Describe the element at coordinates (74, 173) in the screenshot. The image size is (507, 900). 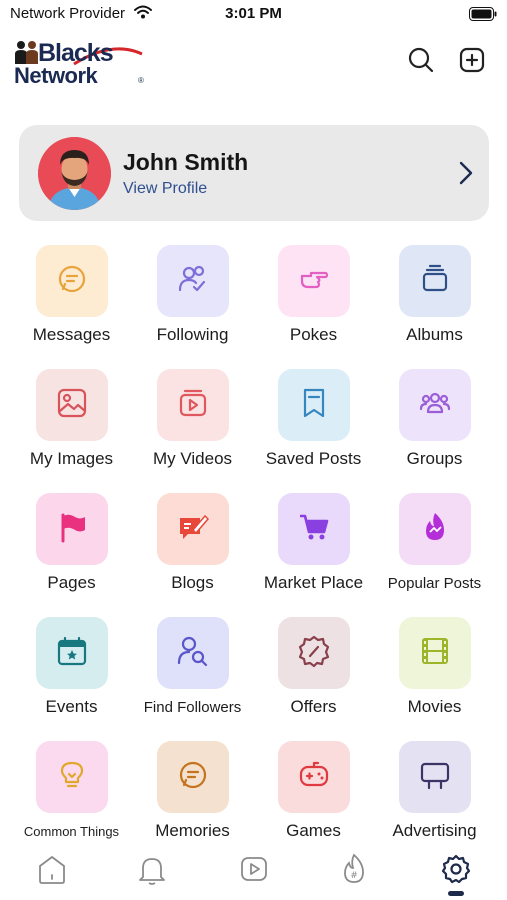
I see `avatar` at that location.